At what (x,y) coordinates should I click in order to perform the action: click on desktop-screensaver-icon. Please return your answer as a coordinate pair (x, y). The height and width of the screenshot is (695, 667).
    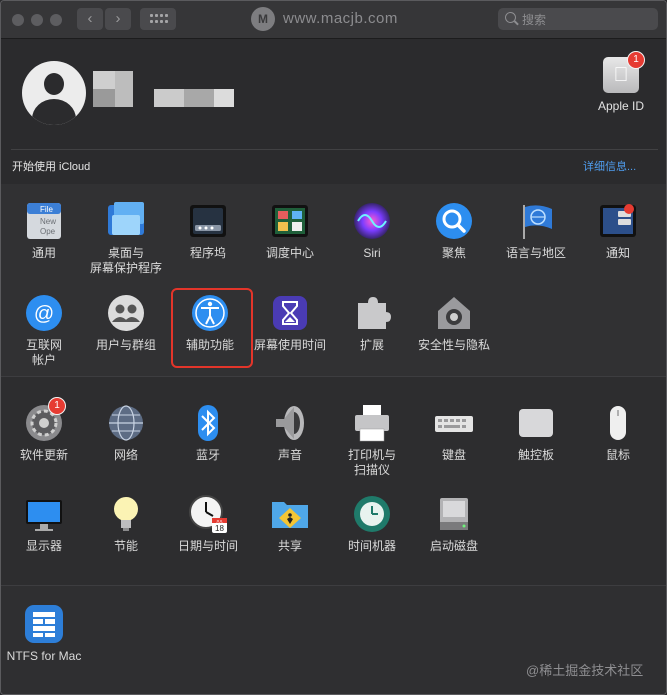
    Looking at the image, I should click on (126, 221).